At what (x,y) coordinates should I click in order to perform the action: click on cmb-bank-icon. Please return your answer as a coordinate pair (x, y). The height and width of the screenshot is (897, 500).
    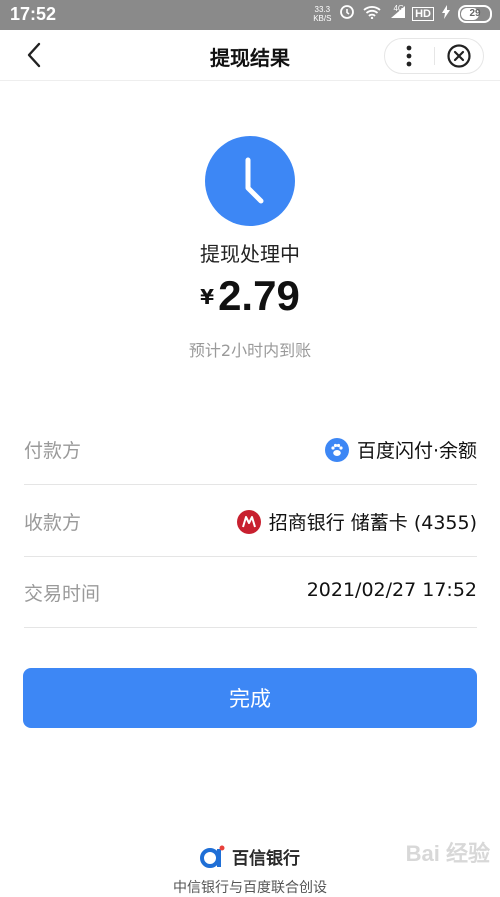
    Looking at the image, I should click on (248, 521).